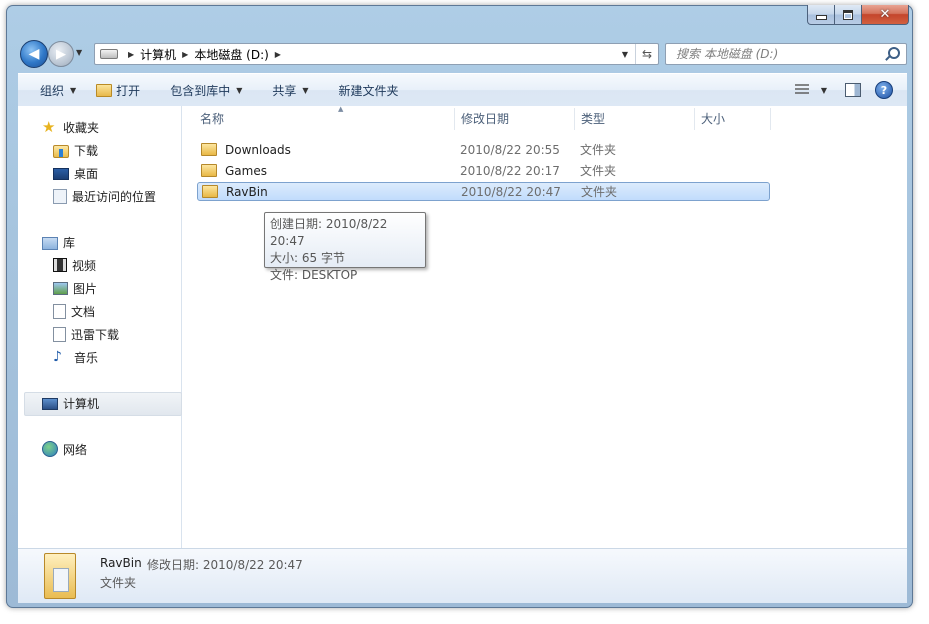 Image resolution: width=929 pixels, height=624 pixels. I want to click on column-header-label: 大小, so click(713, 119).